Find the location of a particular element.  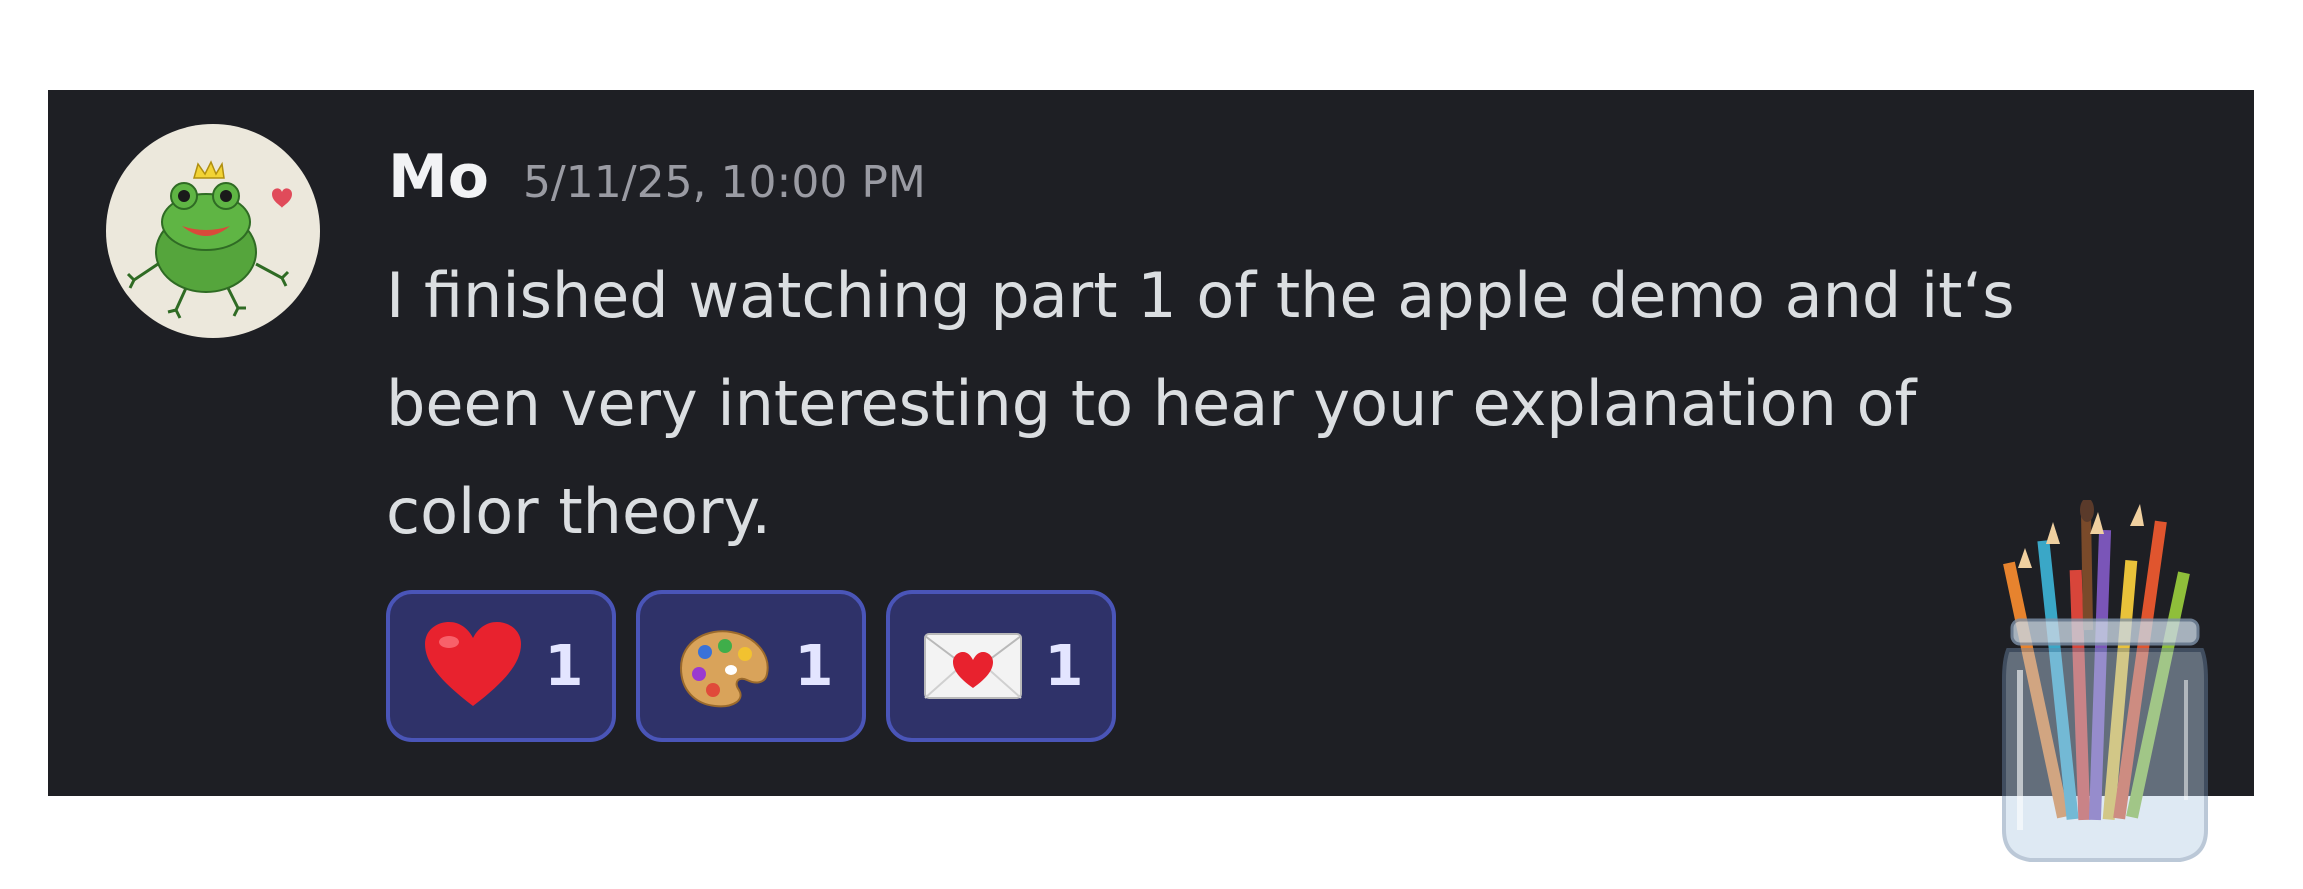

reaction-palette: 1 is located at coordinates (751, 666).